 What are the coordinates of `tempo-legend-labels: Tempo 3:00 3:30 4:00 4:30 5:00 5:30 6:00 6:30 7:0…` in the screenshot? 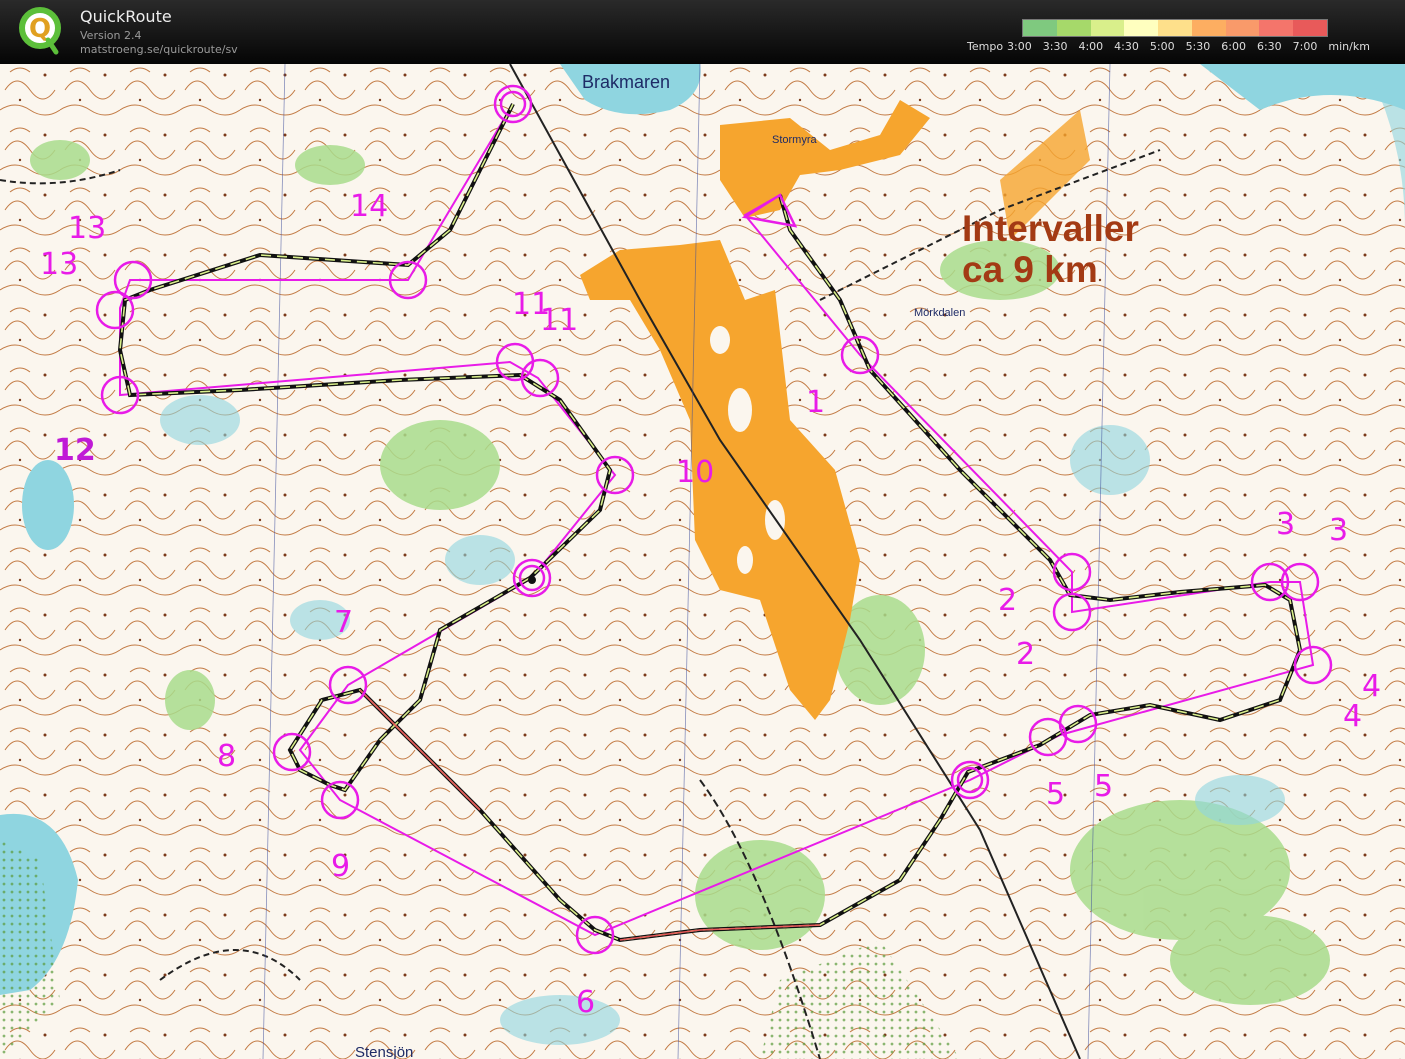 It's located at (1174, 46).